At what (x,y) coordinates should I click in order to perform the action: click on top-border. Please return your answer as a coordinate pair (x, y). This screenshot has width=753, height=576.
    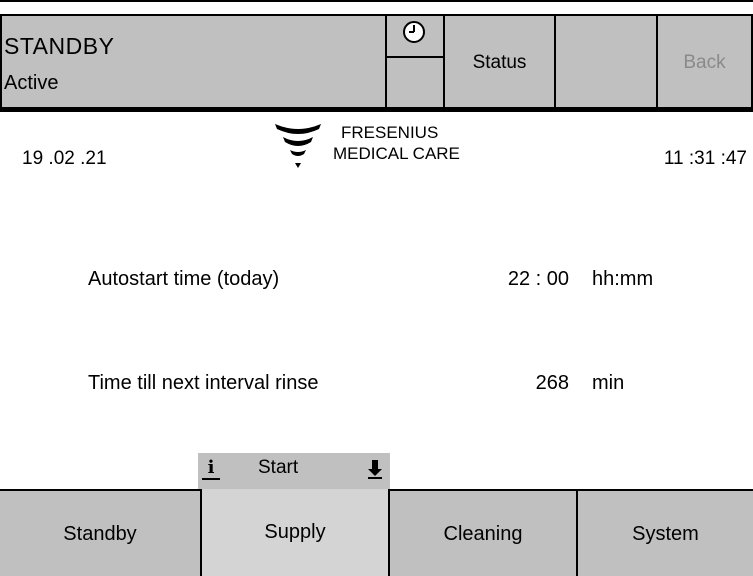
    Looking at the image, I should click on (376, 1).